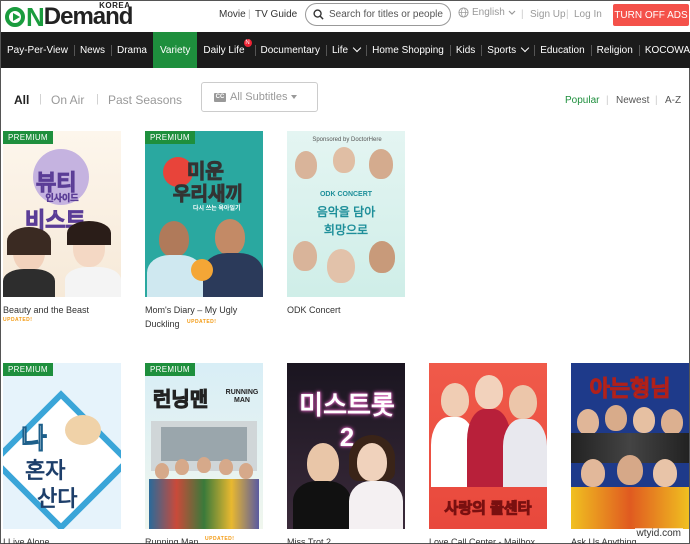 Image resolution: width=690 pixels, height=544 pixels. I want to click on nav-item-daily-life: Daily Life N, so click(225, 50).